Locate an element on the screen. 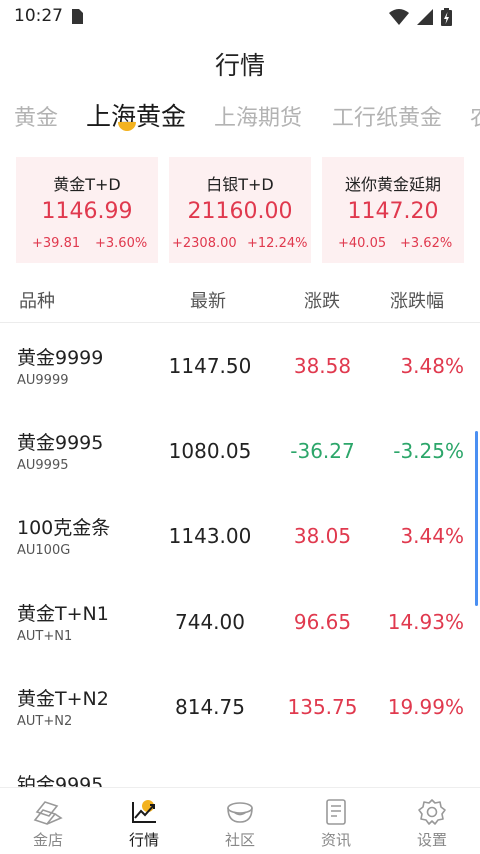  row-name: 铂金9995 is located at coordinates (60, 780).